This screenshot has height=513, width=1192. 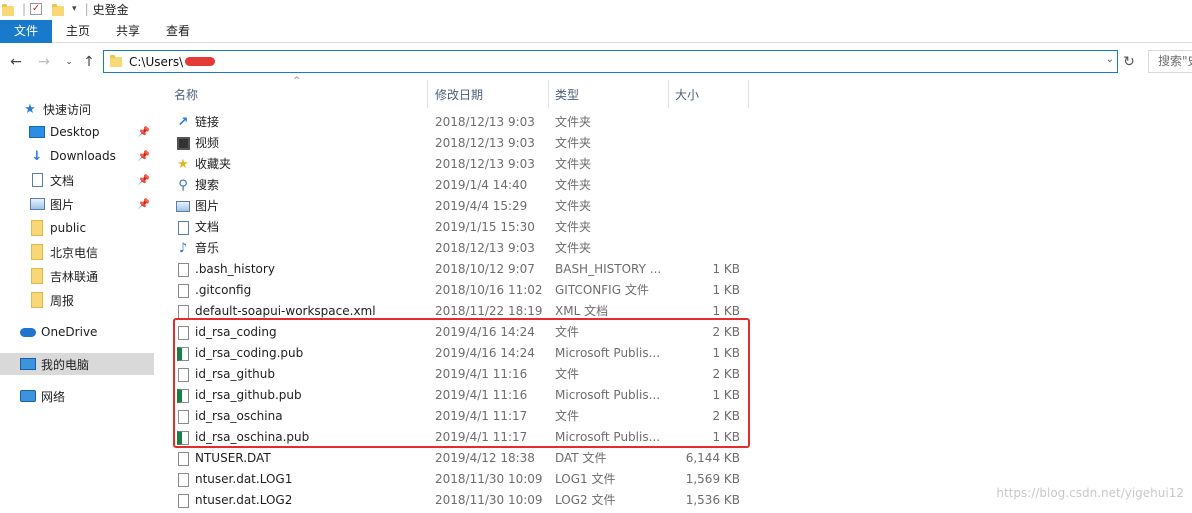 I want to click on column-header-size: 大小, so click(x=687, y=95).